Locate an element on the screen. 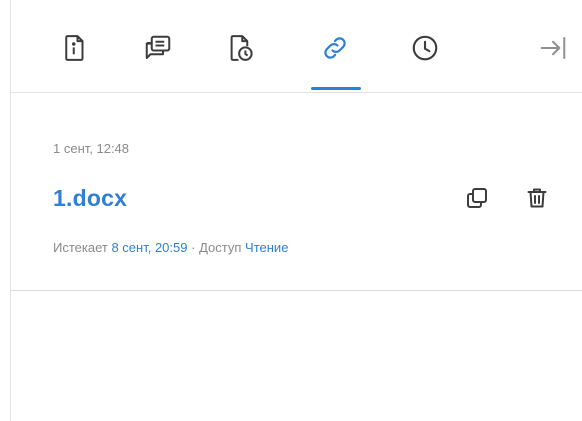 Image resolution: width=582 pixels, height=421 pixels. file-info-icon is located at coordinates (74, 48).